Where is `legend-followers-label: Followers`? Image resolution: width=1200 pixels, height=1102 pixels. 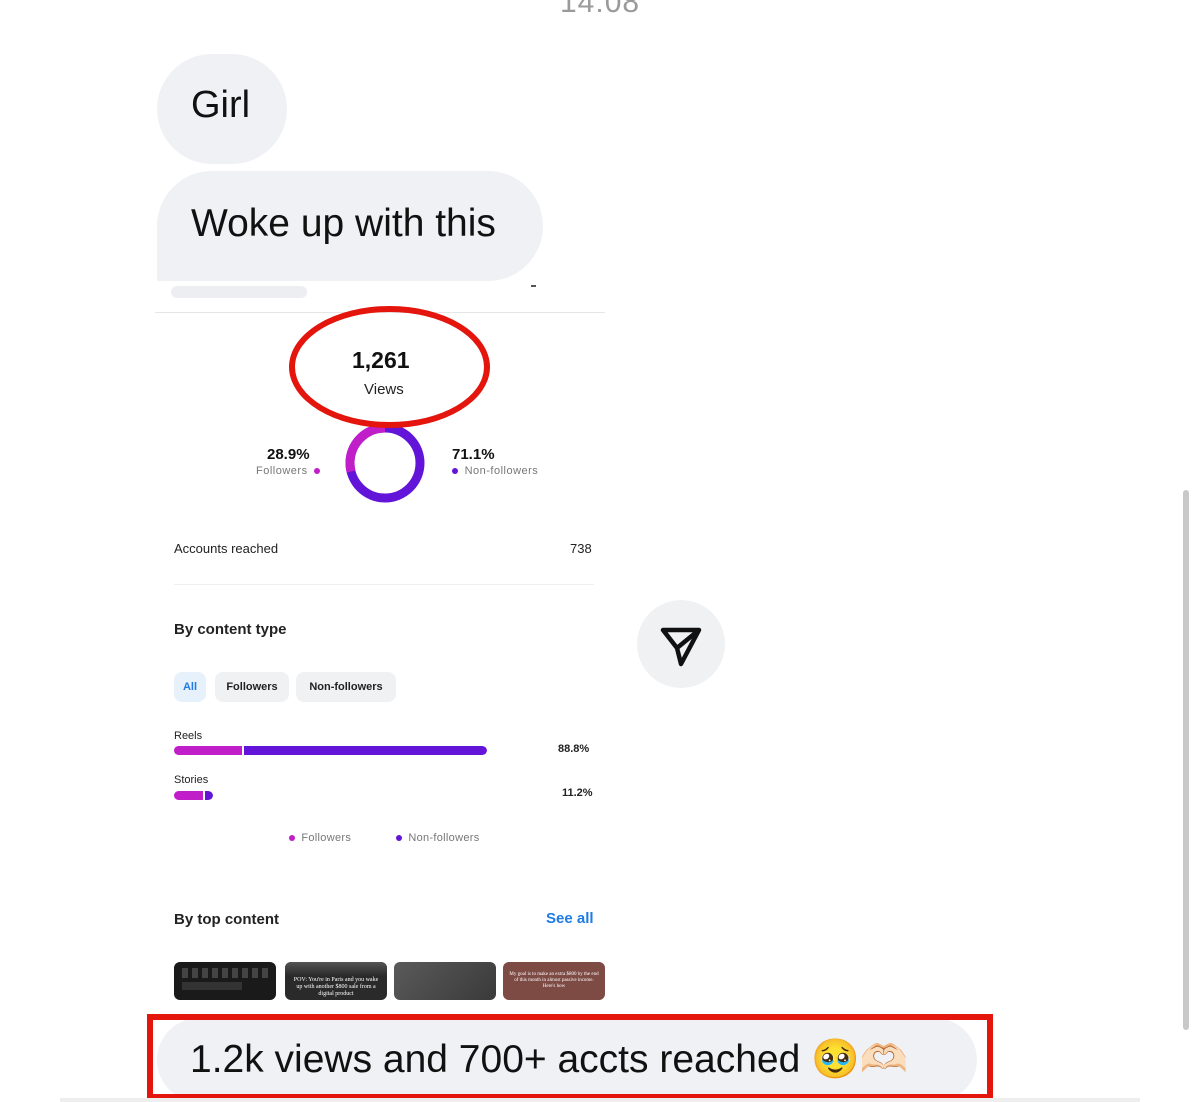 legend-followers-label: Followers is located at coordinates (326, 838).